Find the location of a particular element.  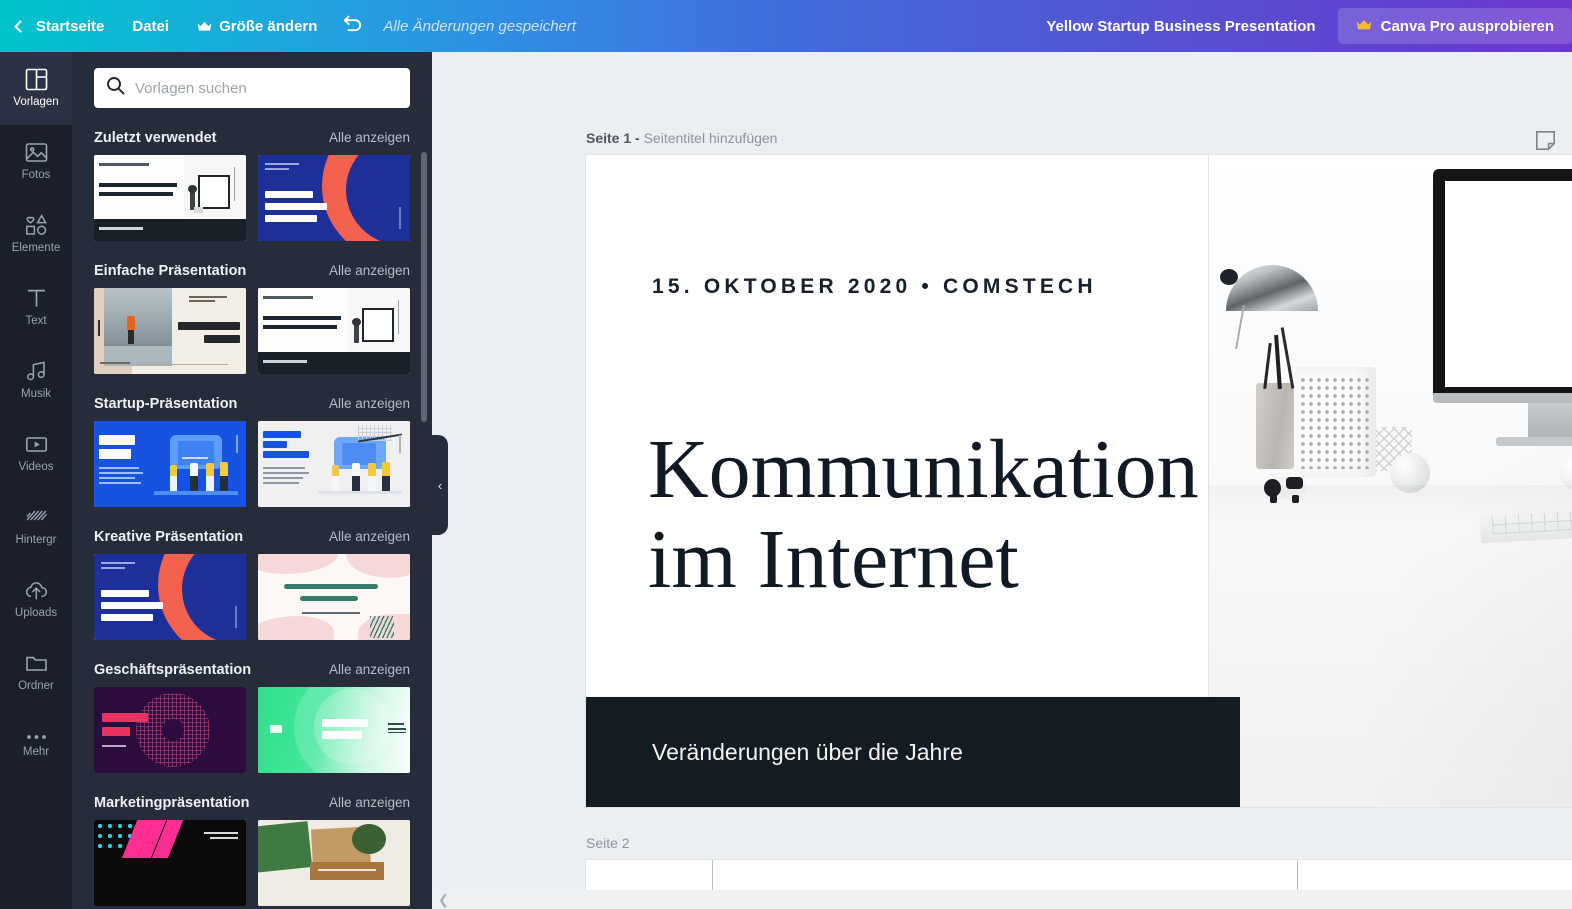

file-menu-button: Datei is located at coordinates (150, 26).